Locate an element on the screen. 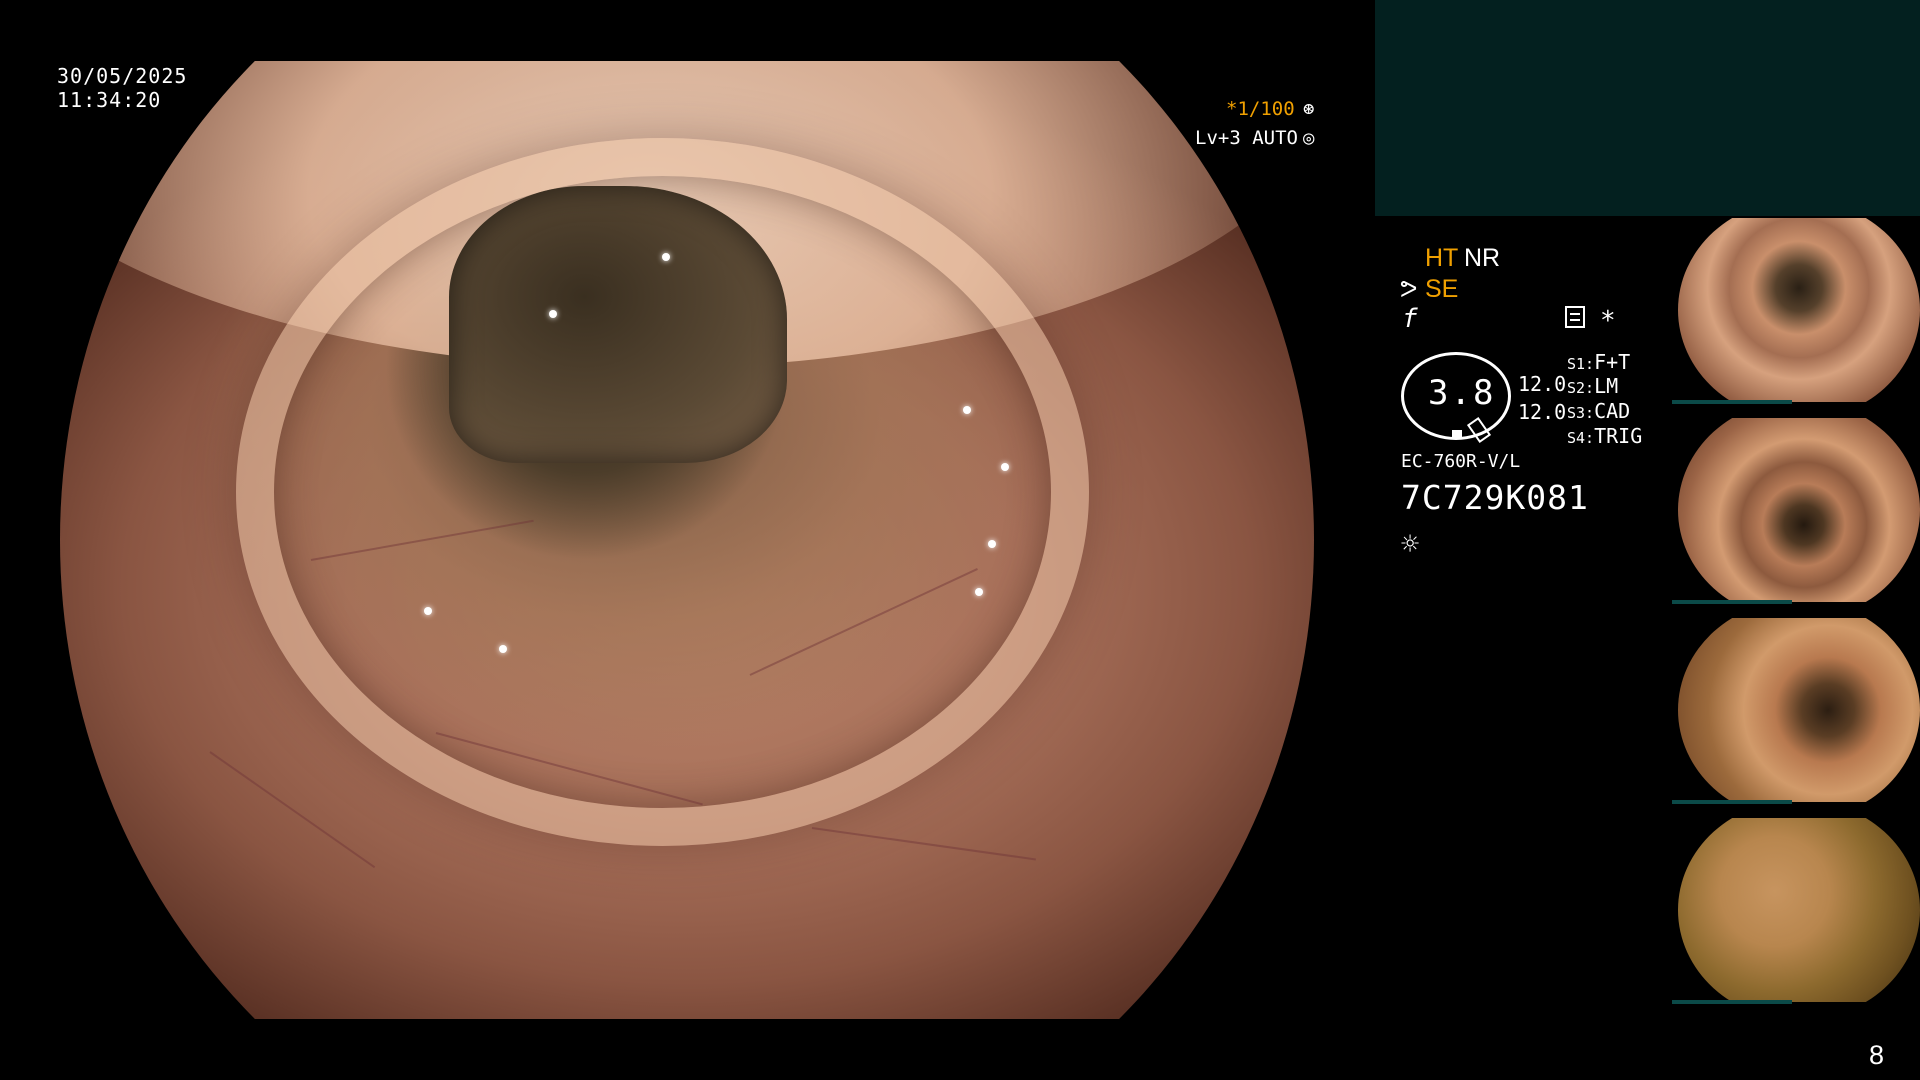  switch-3: S3:CAD is located at coordinates (1598, 411).